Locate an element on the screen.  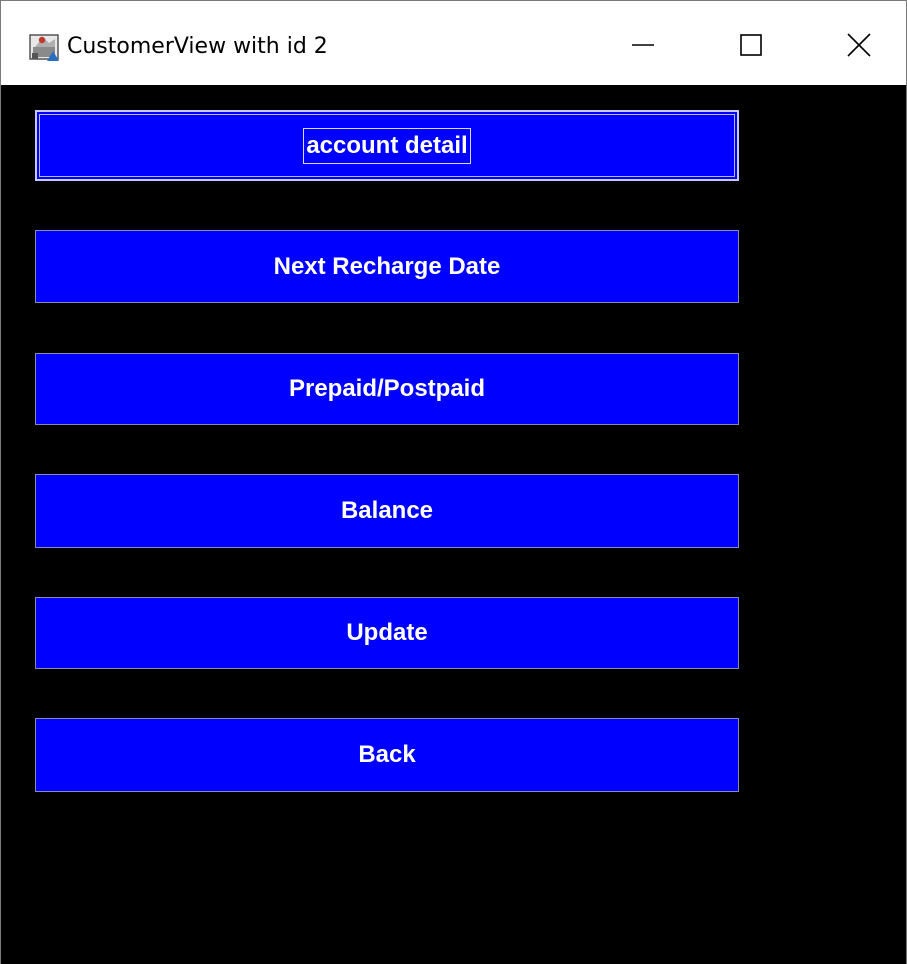
back-label: Back is located at coordinates (387, 754).